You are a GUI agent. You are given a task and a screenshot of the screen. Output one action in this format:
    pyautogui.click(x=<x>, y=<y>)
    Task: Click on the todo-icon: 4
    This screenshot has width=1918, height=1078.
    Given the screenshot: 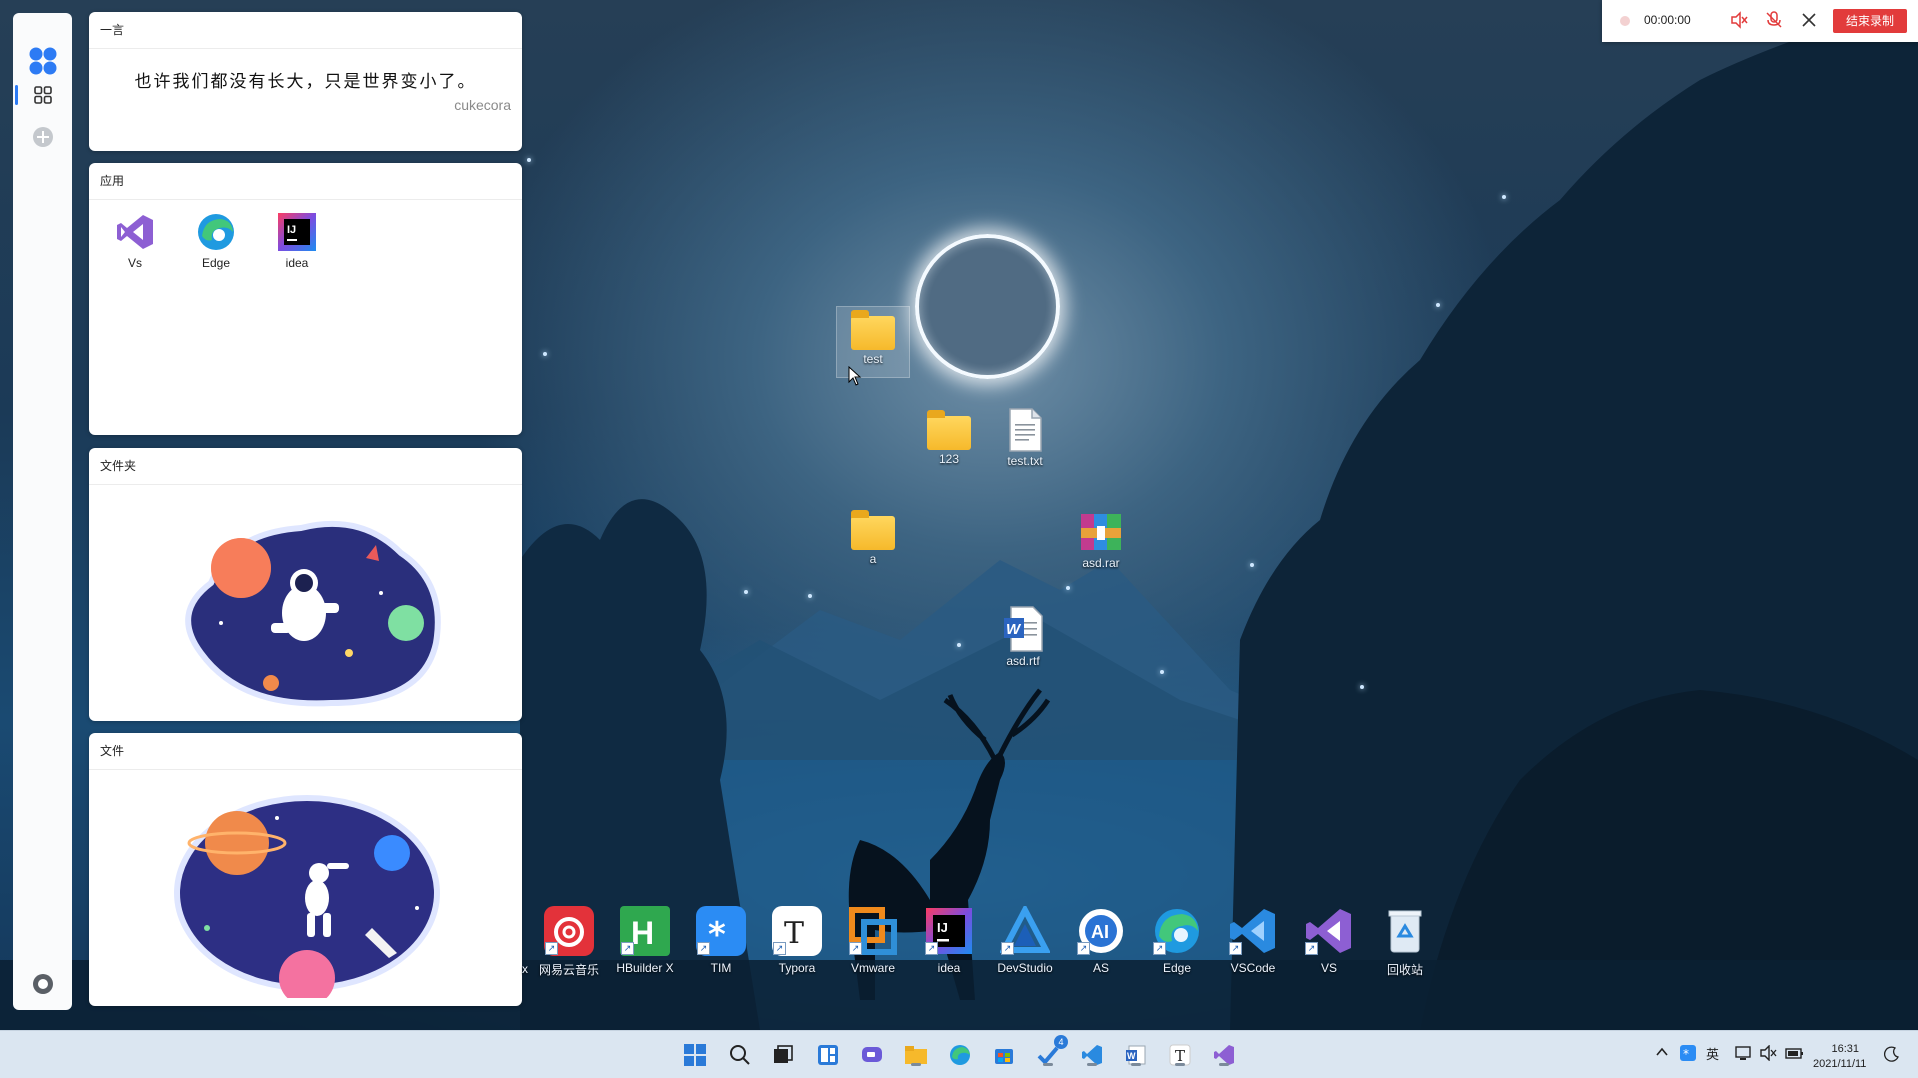 What is the action you would take?
    pyautogui.click(x=1051, y=1052)
    